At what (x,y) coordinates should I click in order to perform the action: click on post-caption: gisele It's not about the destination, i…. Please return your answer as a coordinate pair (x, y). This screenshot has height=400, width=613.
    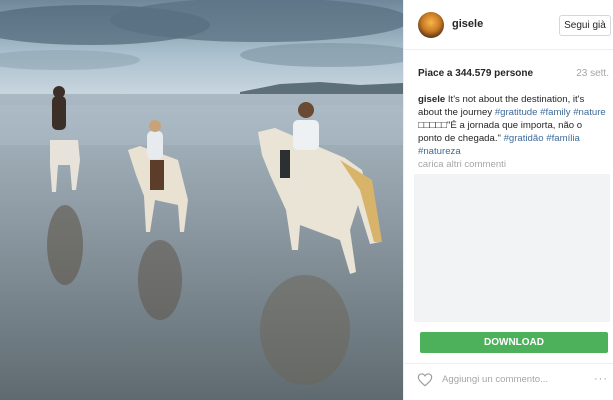
    Looking at the image, I should click on (512, 125).